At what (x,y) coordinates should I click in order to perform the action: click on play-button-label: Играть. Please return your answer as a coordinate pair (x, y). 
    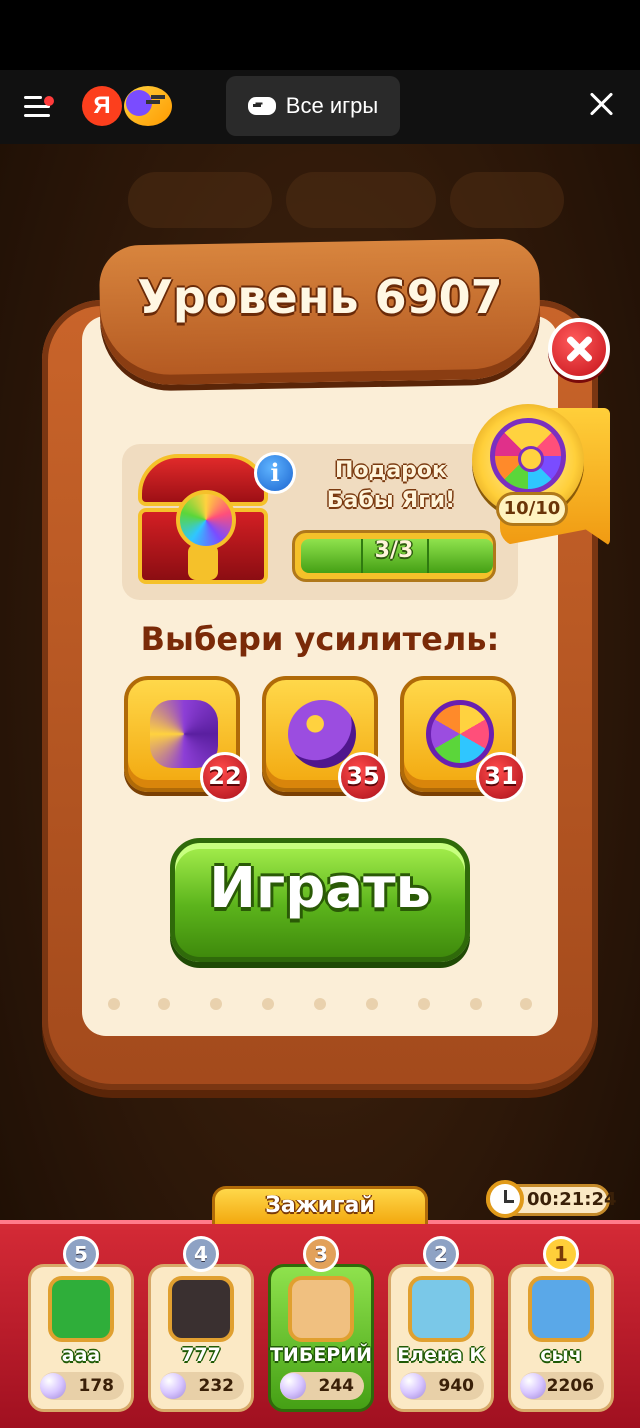
    Looking at the image, I should click on (320, 888).